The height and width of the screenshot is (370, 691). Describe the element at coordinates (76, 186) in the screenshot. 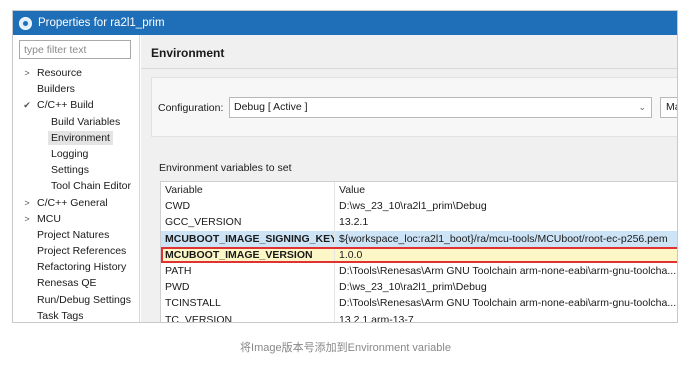

I see `tree-item-tool-chain-editor: Tool Chain Editor` at that location.